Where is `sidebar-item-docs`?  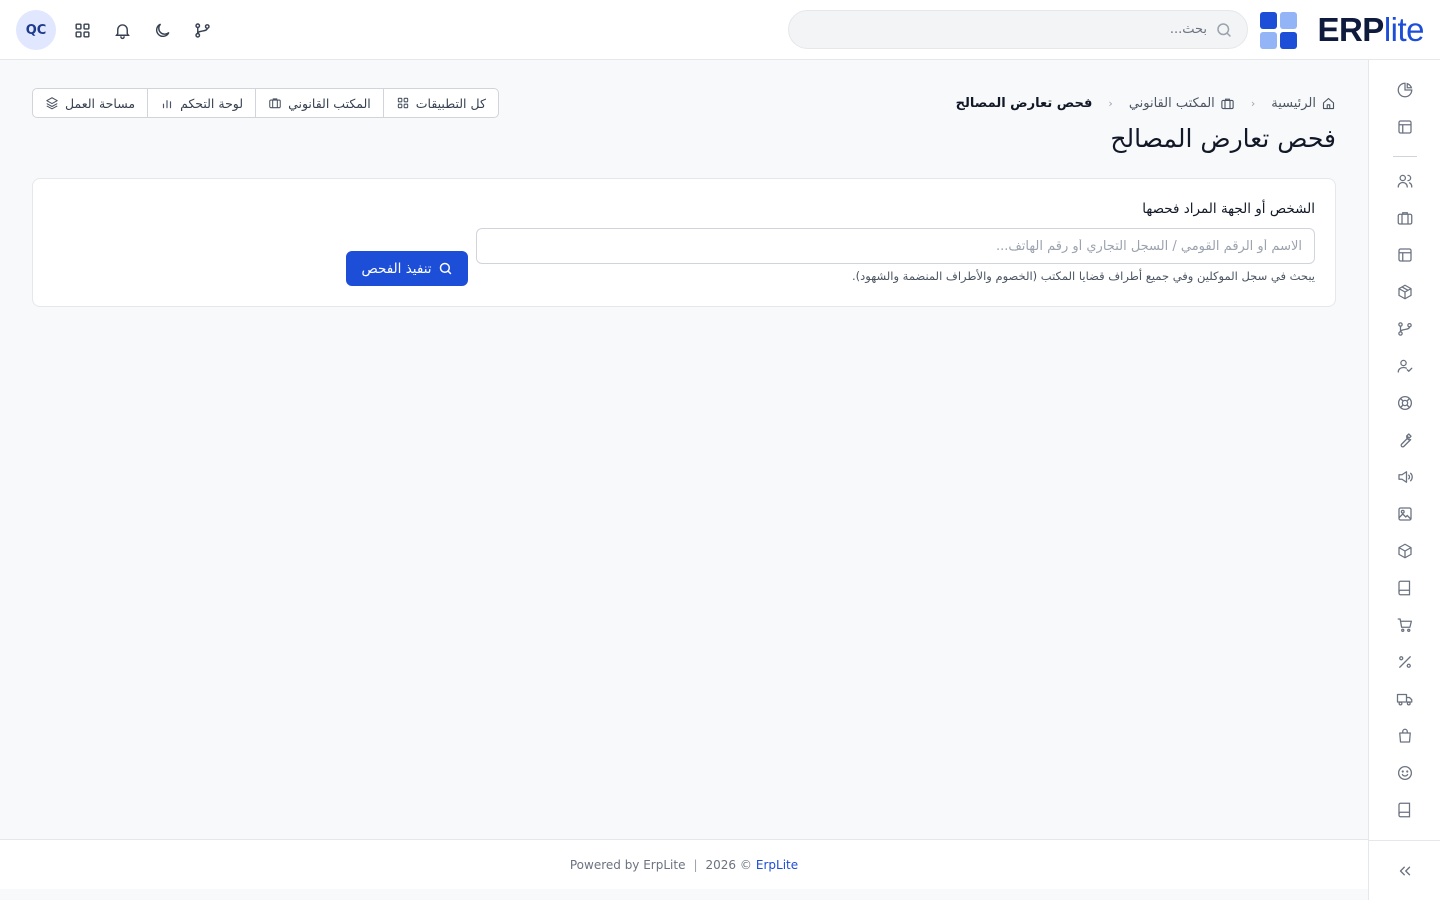 sidebar-item-docs is located at coordinates (1405, 810).